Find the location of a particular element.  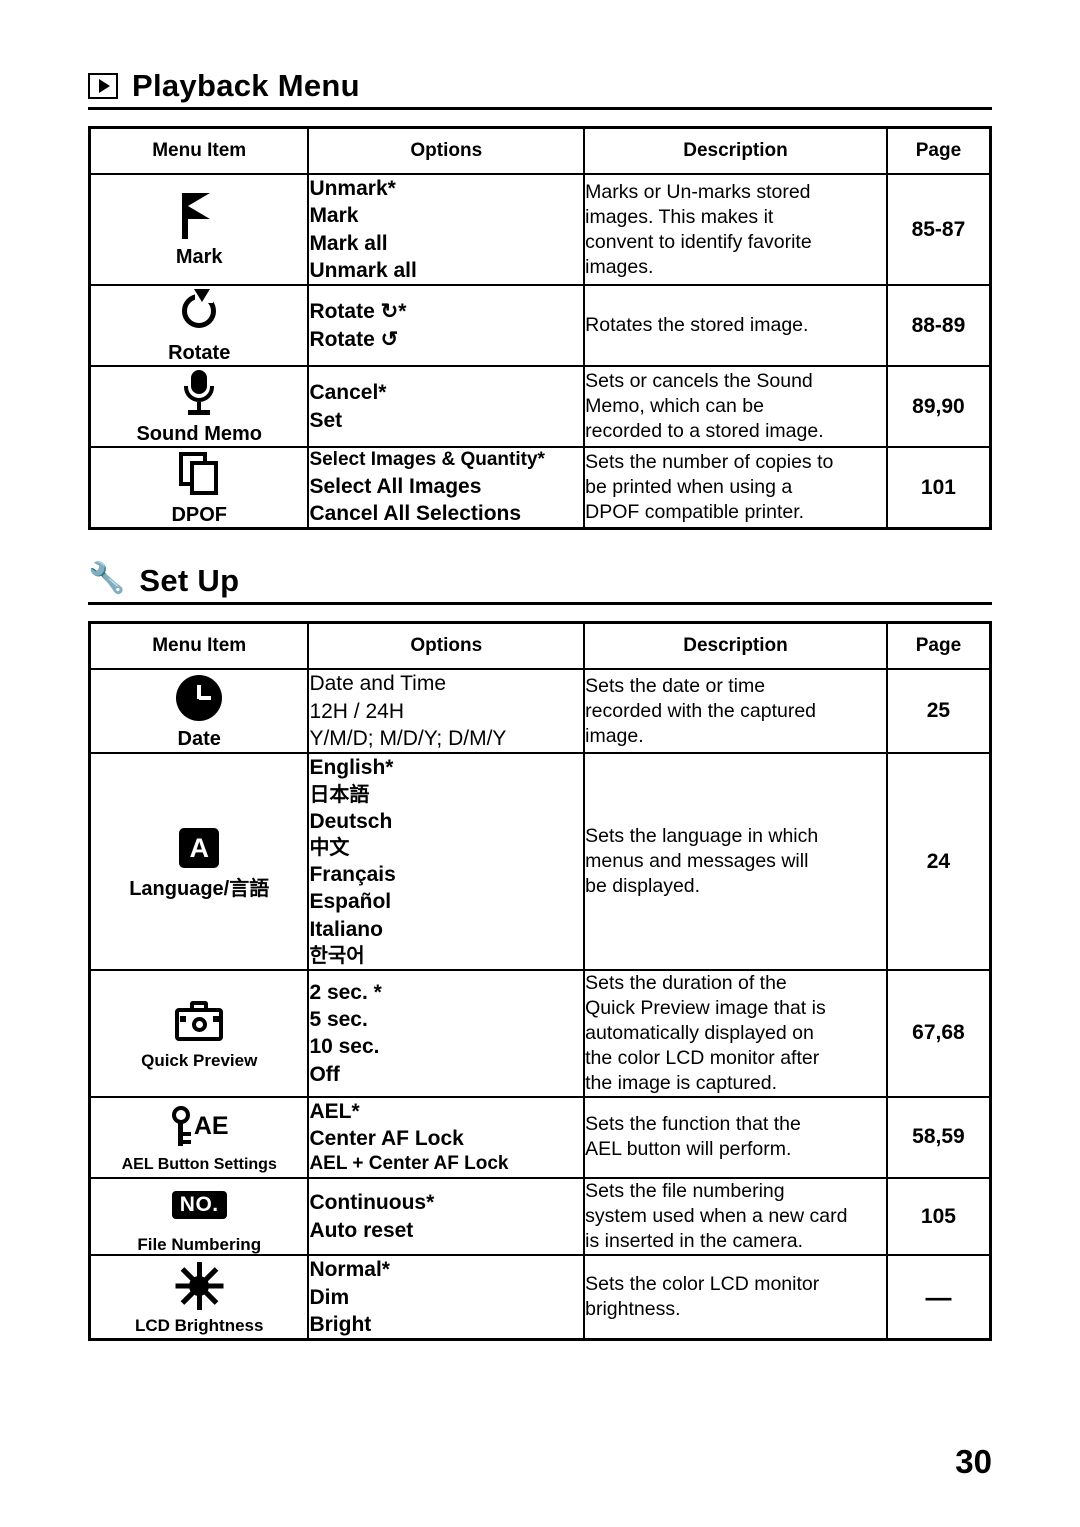

rotate-icon is located at coordinates (199, 312).